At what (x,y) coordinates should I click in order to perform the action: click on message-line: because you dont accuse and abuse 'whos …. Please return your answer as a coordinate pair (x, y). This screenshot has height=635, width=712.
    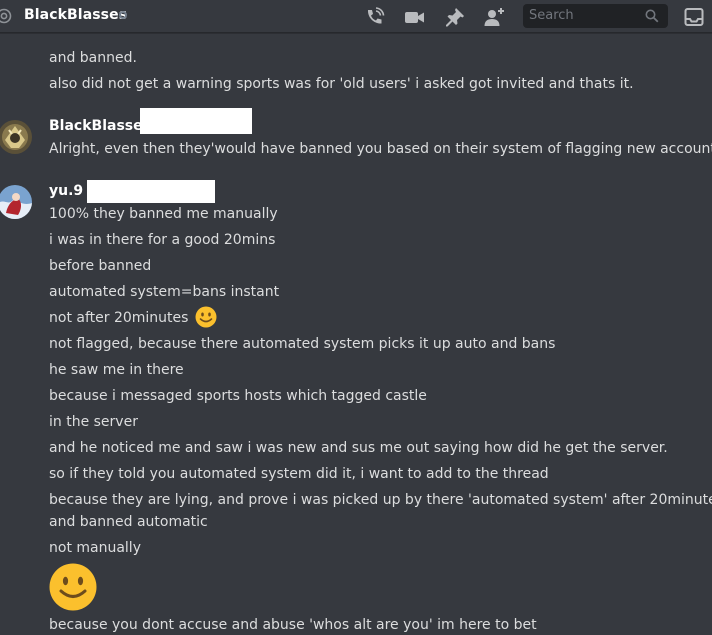
    Looking at the image, I should click on (293, 625).